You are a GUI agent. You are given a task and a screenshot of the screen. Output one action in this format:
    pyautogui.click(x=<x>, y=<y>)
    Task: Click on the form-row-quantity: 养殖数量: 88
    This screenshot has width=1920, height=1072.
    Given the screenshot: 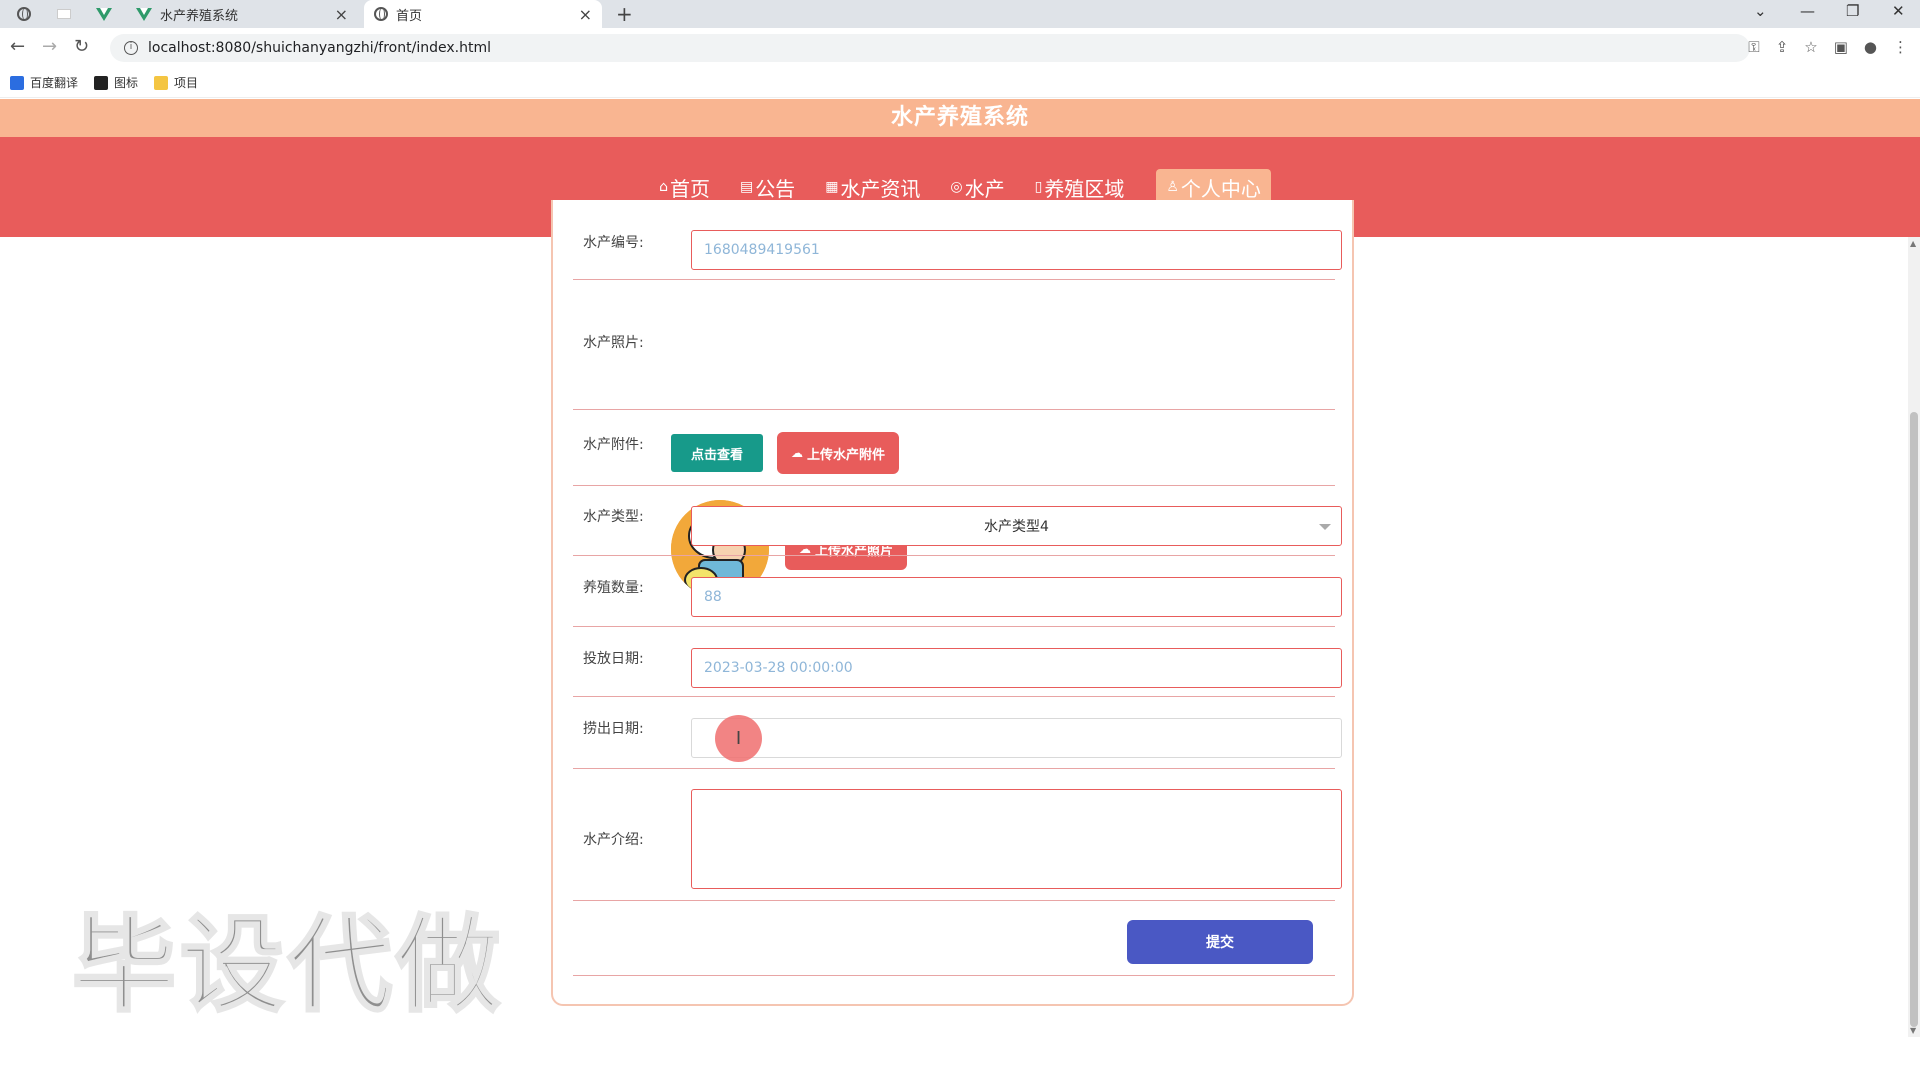 What is the action you would take?
    pyautogui.click(x=957, y=591)
    